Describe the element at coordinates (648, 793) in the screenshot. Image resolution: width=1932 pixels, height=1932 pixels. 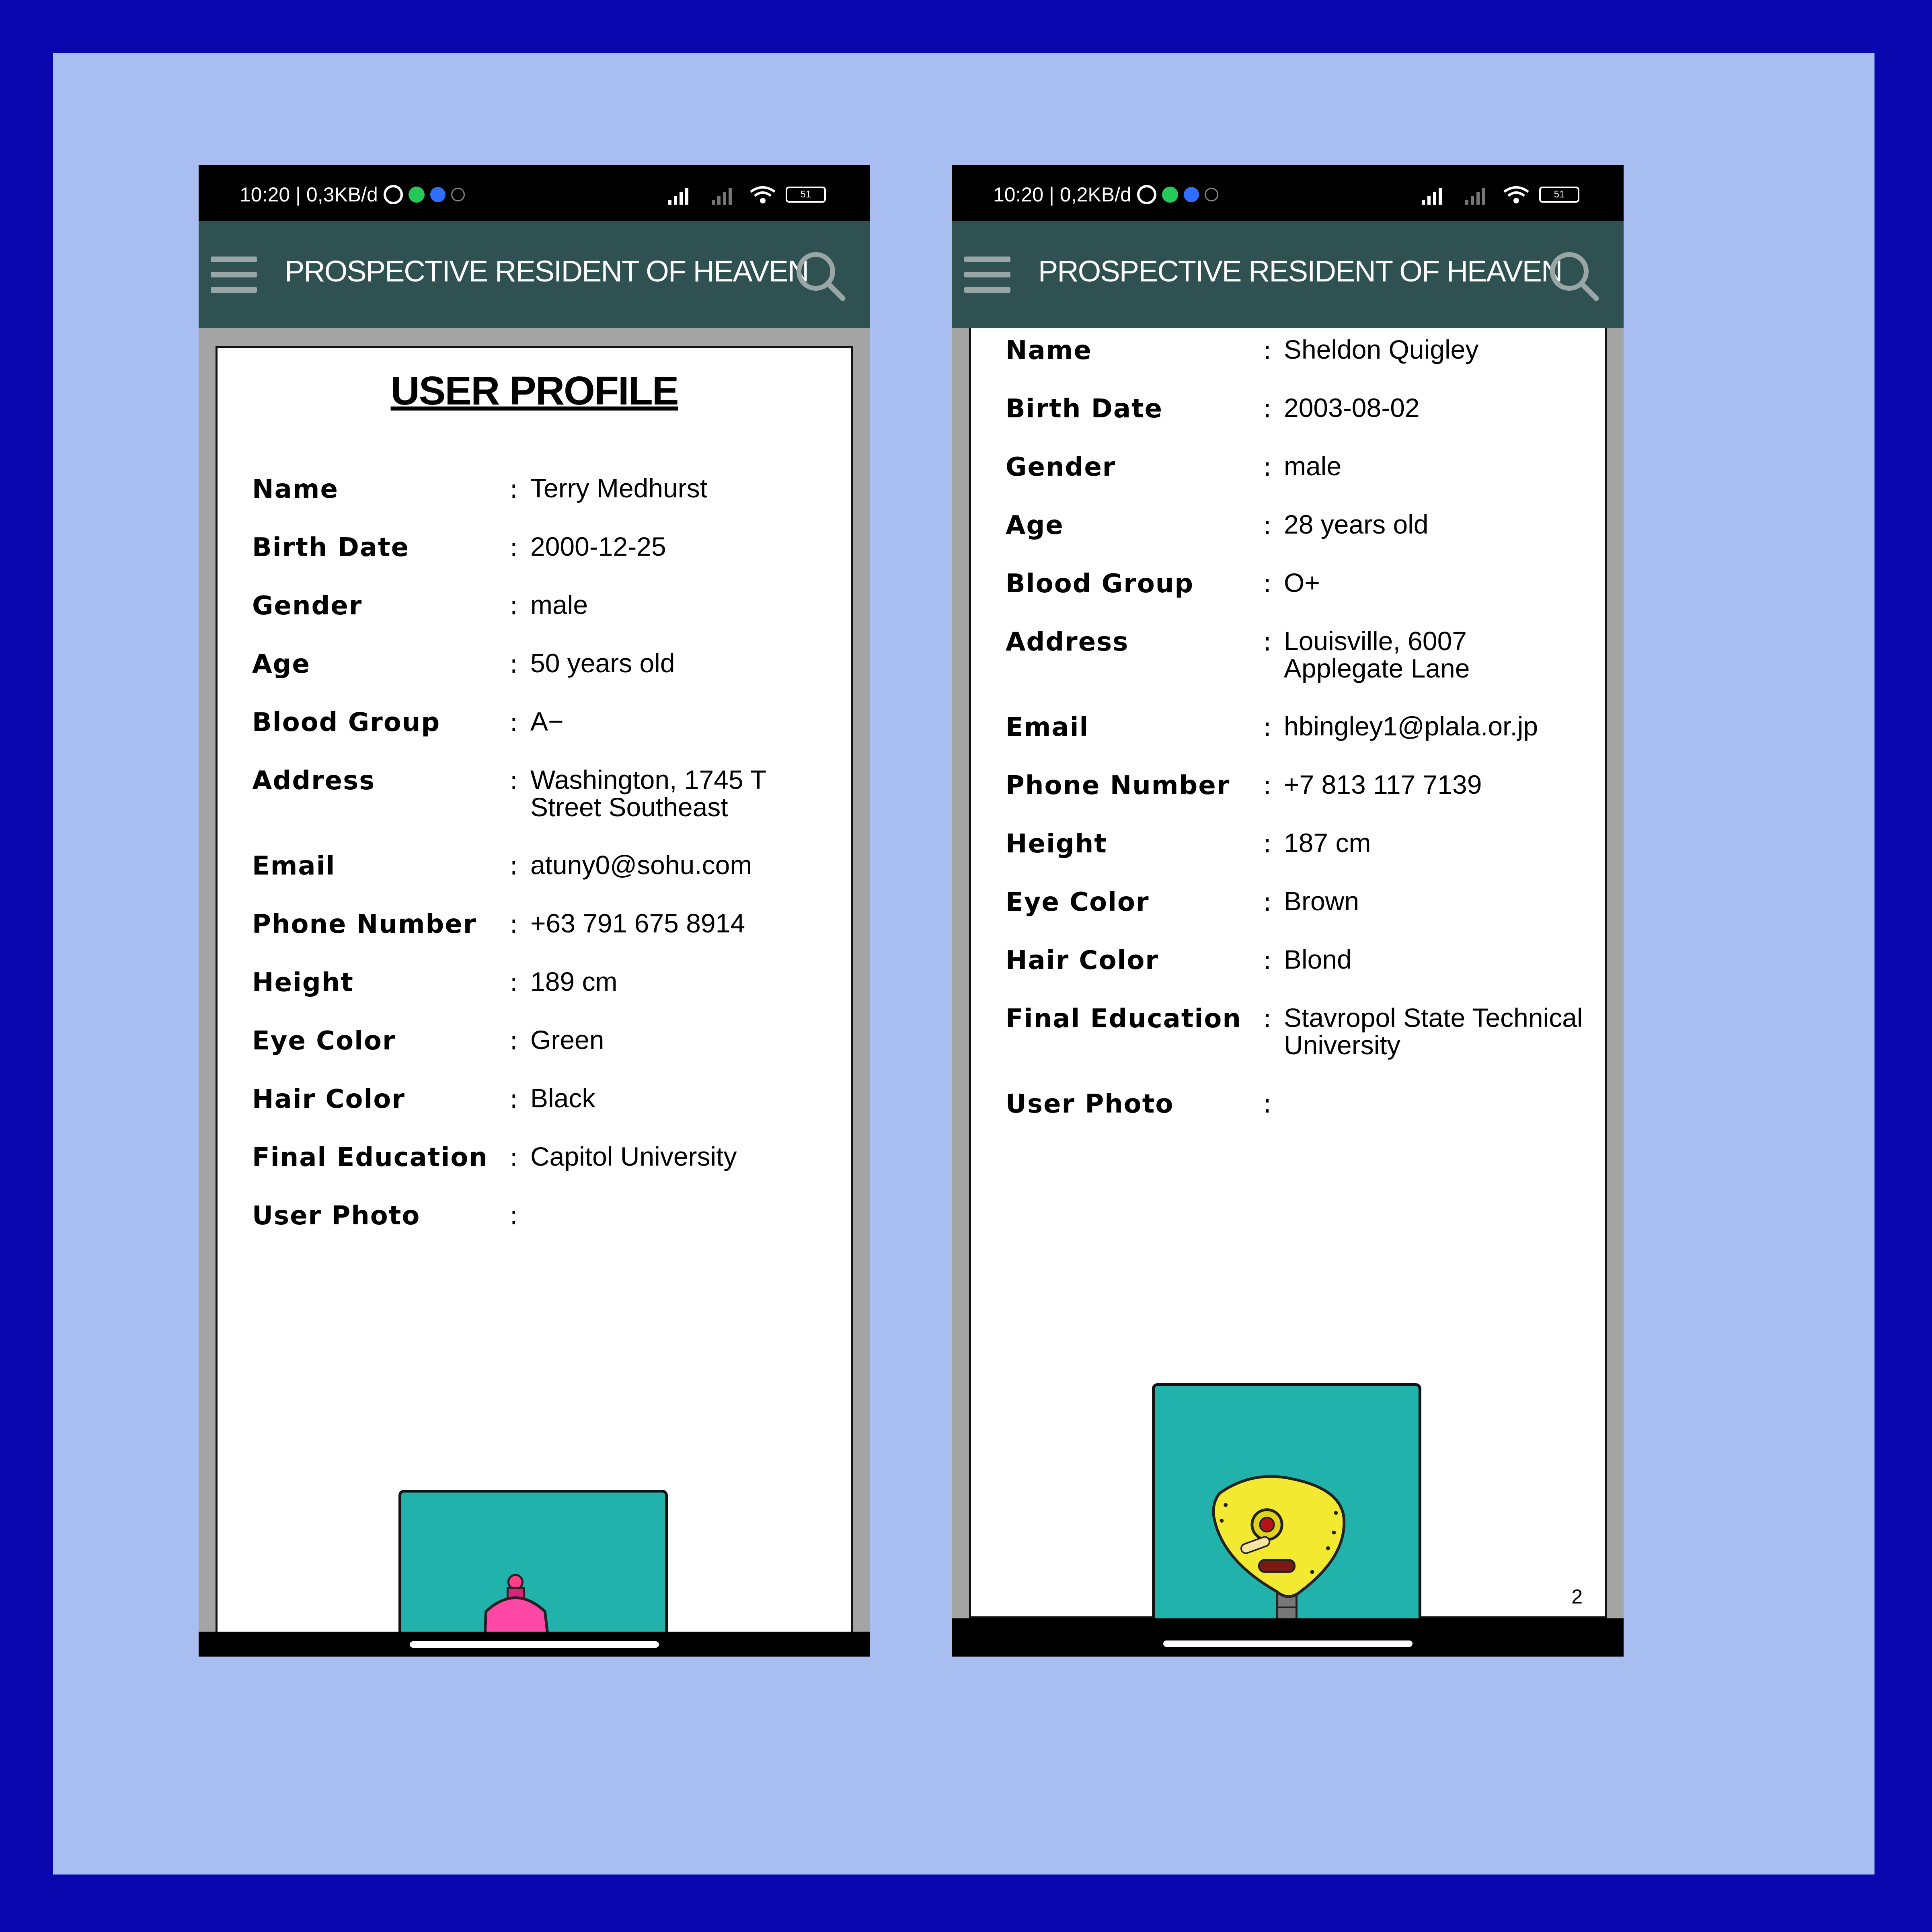
I see `field-value: Washington, 1745 T Street Southeast` at that location.